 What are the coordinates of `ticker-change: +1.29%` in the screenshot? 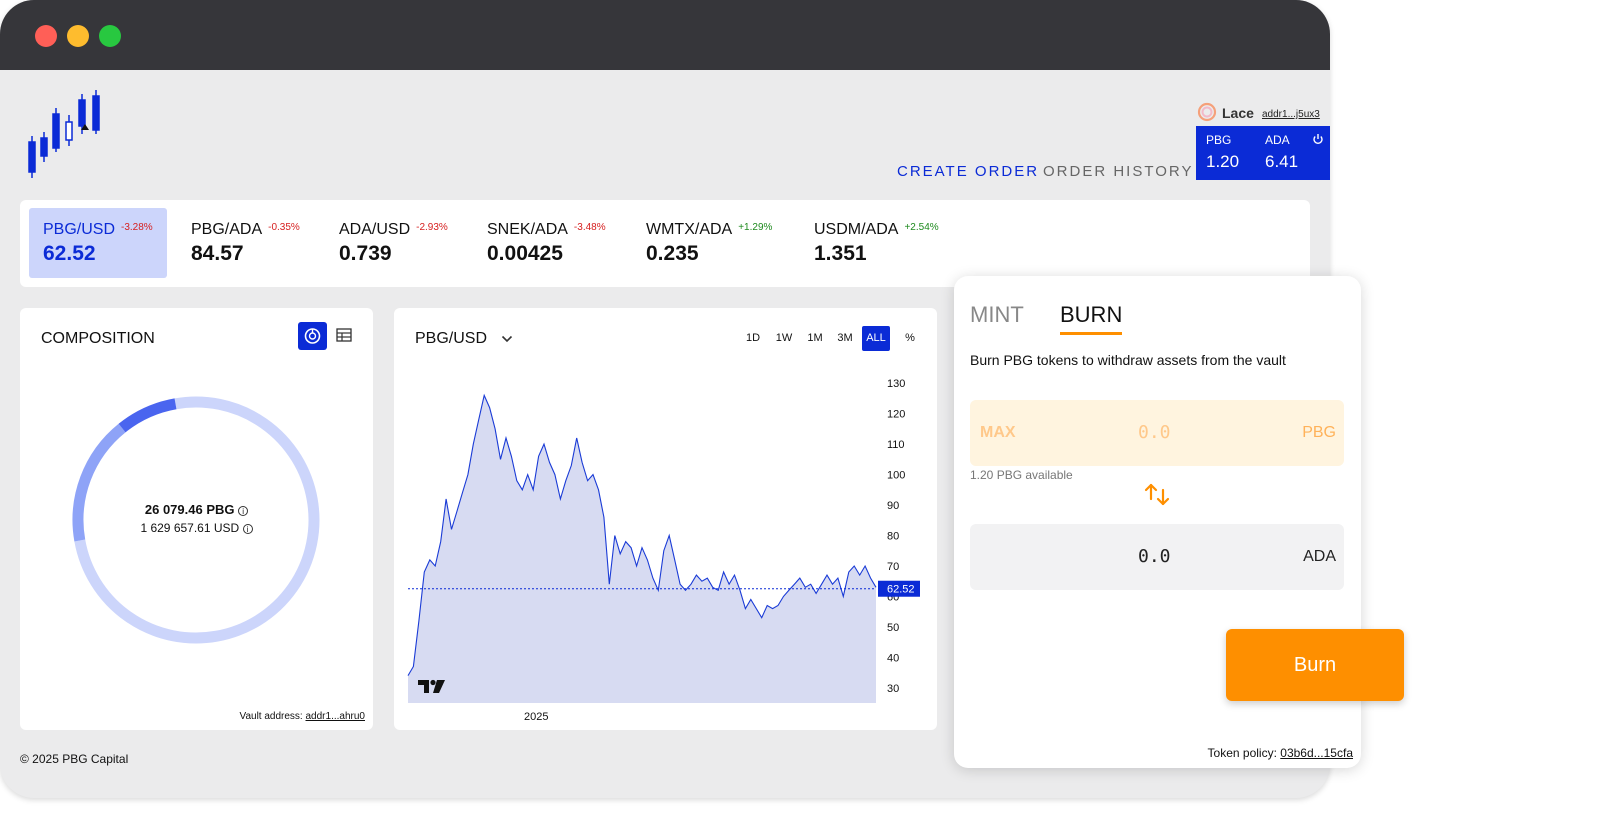 It's located at (755, 227).